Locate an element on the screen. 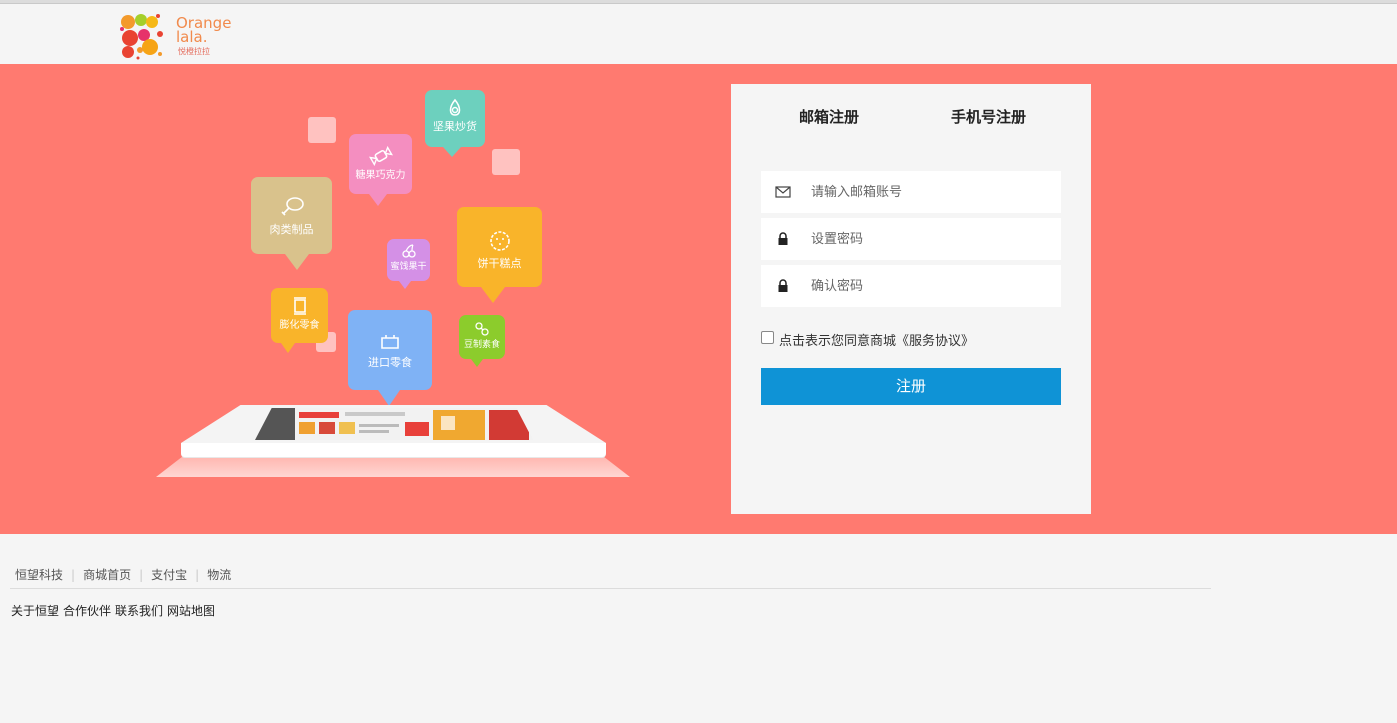  logo-dots-icon is located at coordinates (141, 37).